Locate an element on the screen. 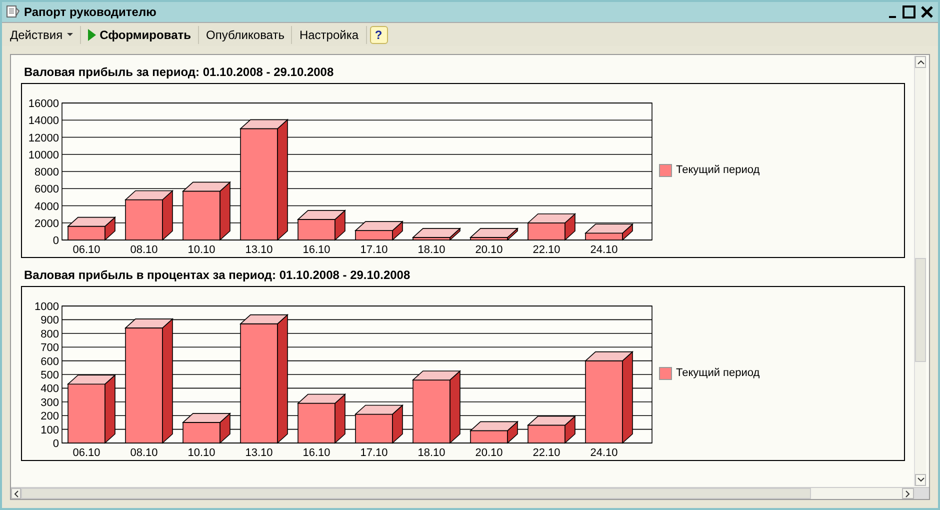 The image size is (940, 510). close-icon is located at coordinates (927, 12).